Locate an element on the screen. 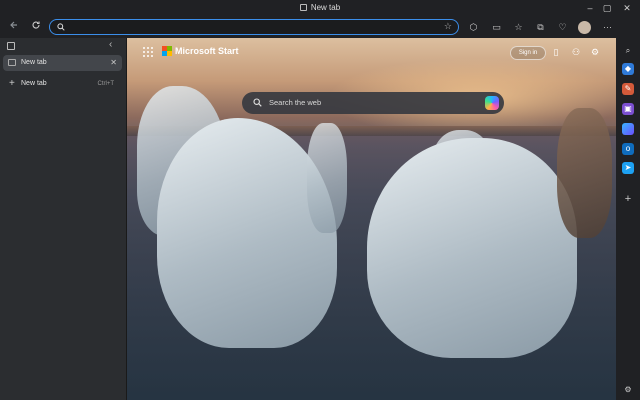 The image size is (640, 400). sign-in-button: Sign in is located at coordinates (528, 53).